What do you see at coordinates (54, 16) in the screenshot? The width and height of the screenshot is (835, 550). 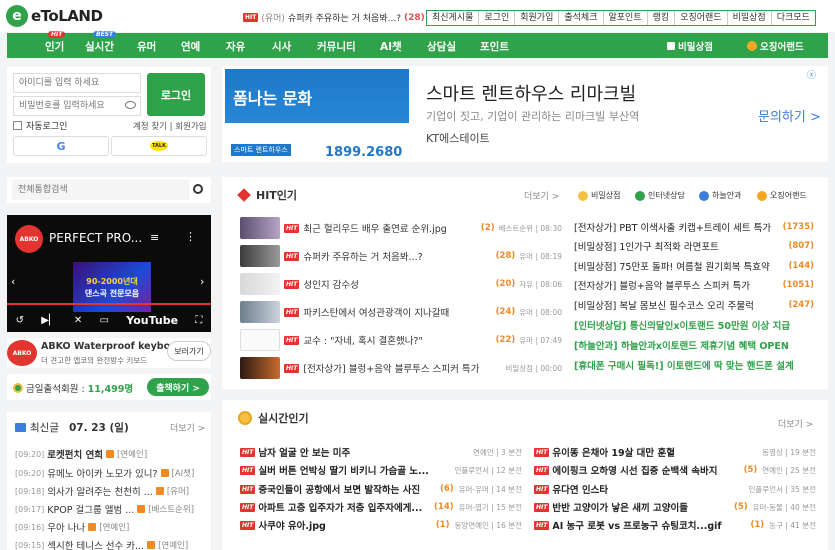 I see `site-logo: e eToLAND` at bounding box center [54, 16].